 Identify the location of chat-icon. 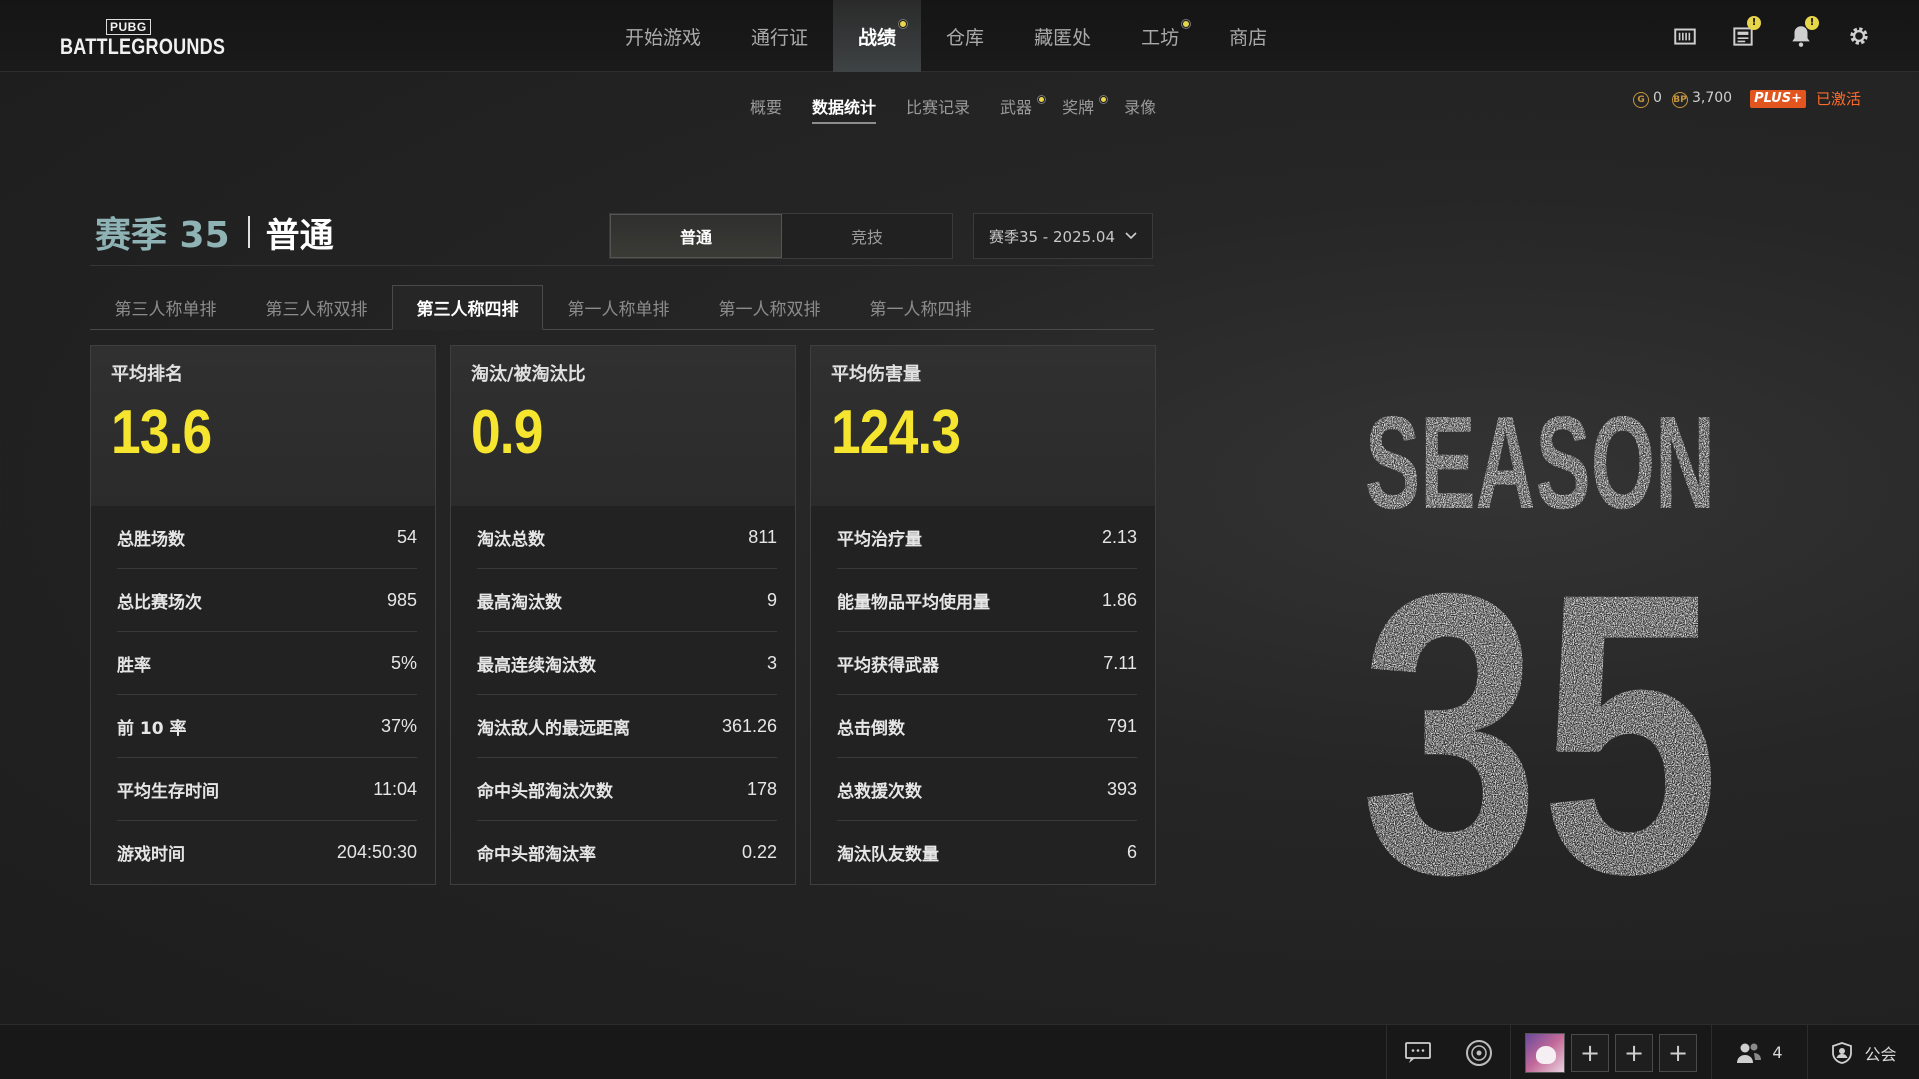
(1417, 1052).